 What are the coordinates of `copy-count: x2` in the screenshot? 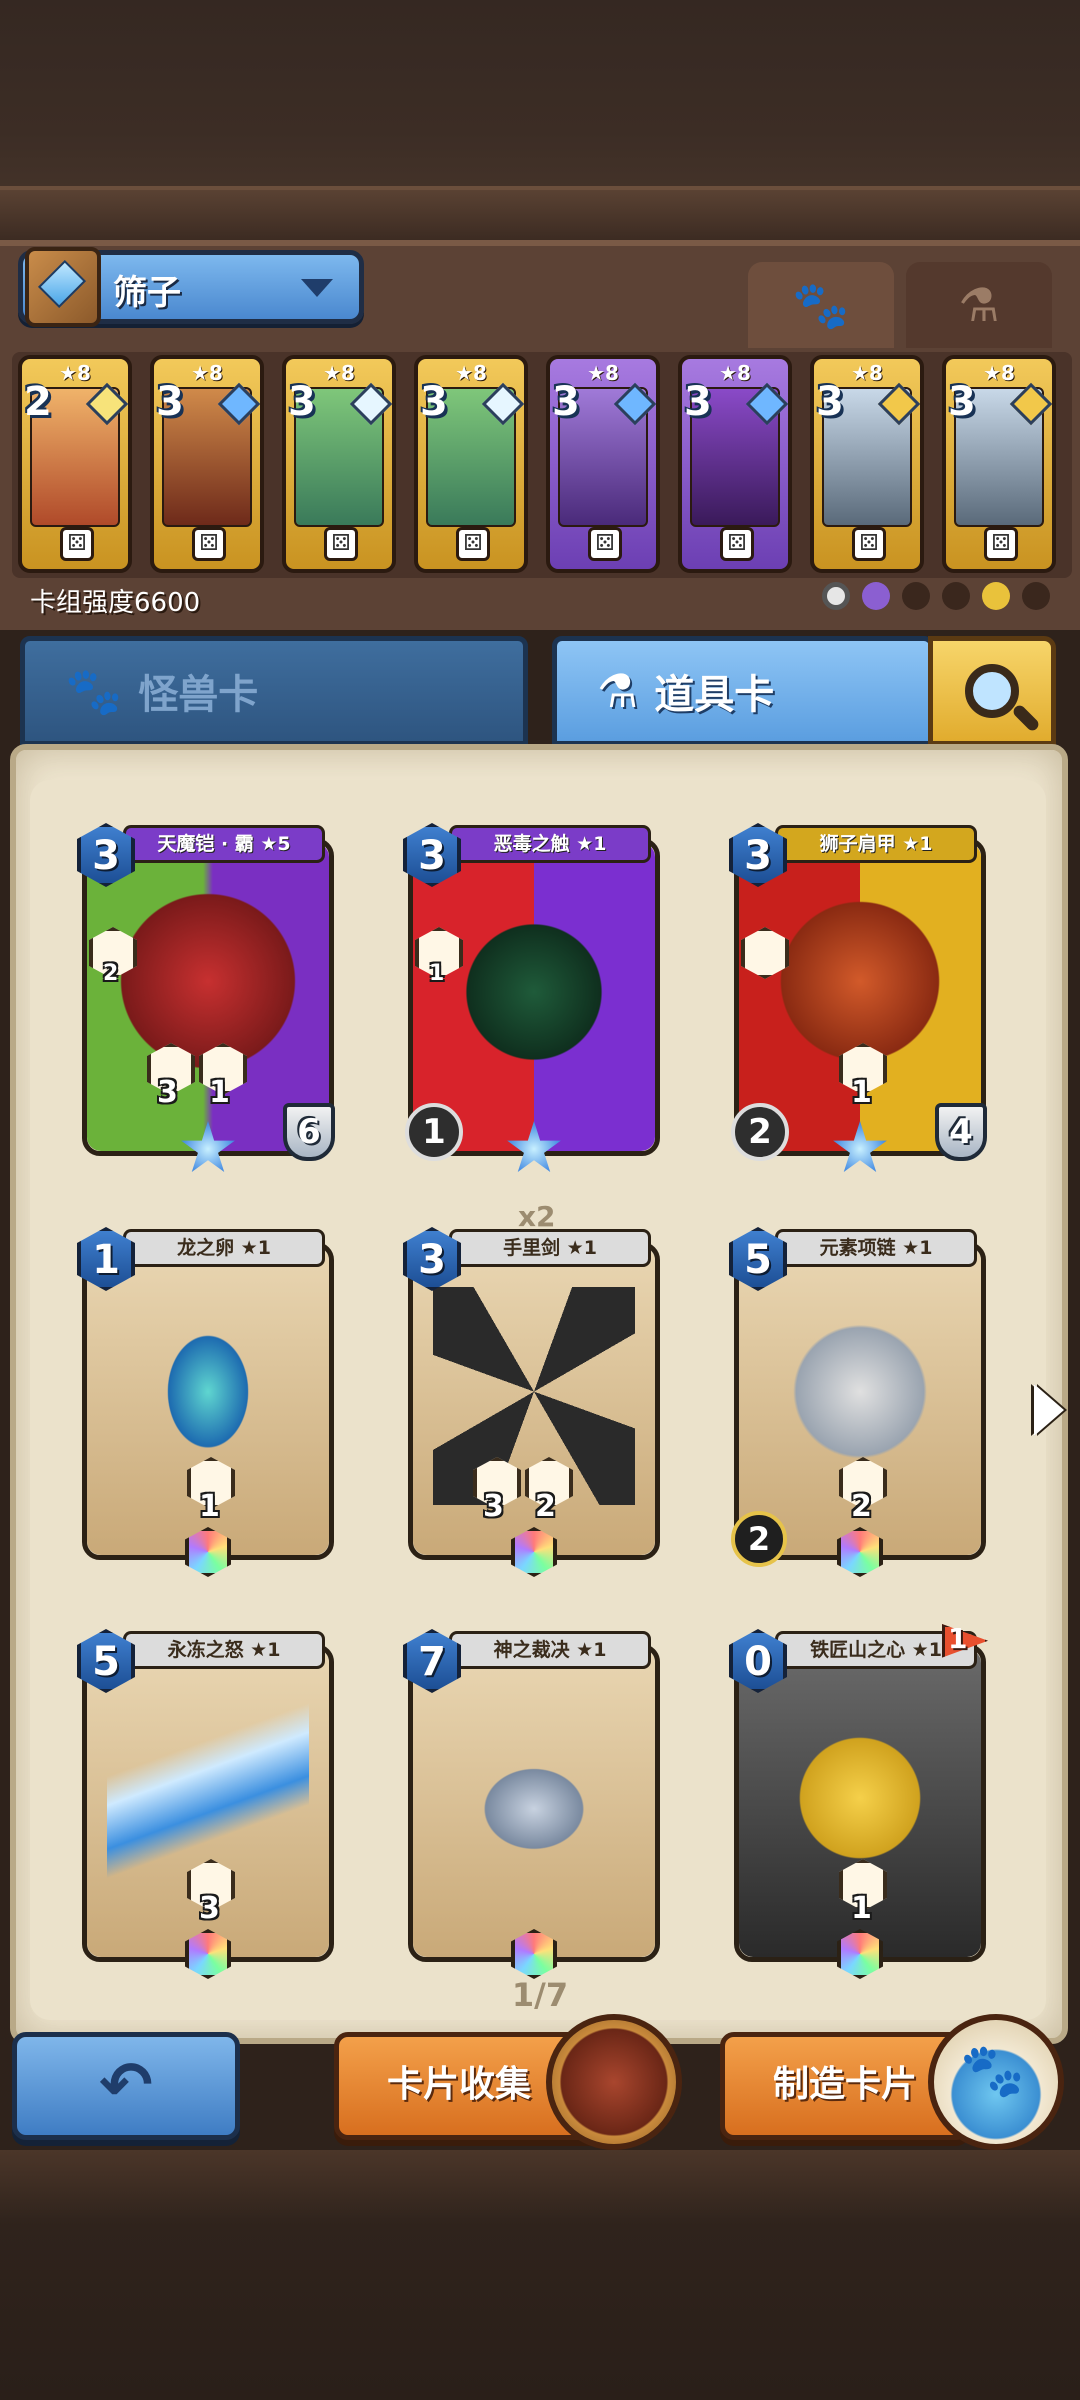 It's located at (537, 1216).